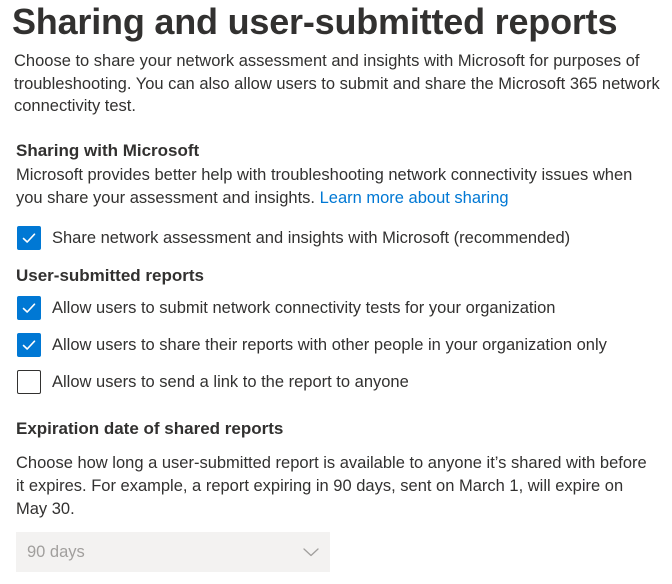 The image size is (672, 584). What do you see at coordinates (150, 428) in the screenshot?
I see `expiration-heading: Expiration date of shared reports` at bounding box center [150, 428].